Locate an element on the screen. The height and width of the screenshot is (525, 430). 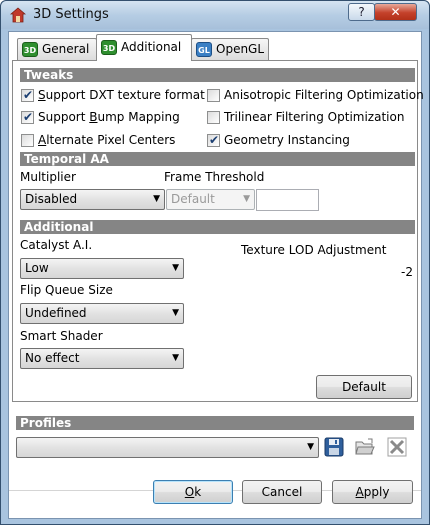
tab-additional-label: Additional is located at coordinates (151, 47).